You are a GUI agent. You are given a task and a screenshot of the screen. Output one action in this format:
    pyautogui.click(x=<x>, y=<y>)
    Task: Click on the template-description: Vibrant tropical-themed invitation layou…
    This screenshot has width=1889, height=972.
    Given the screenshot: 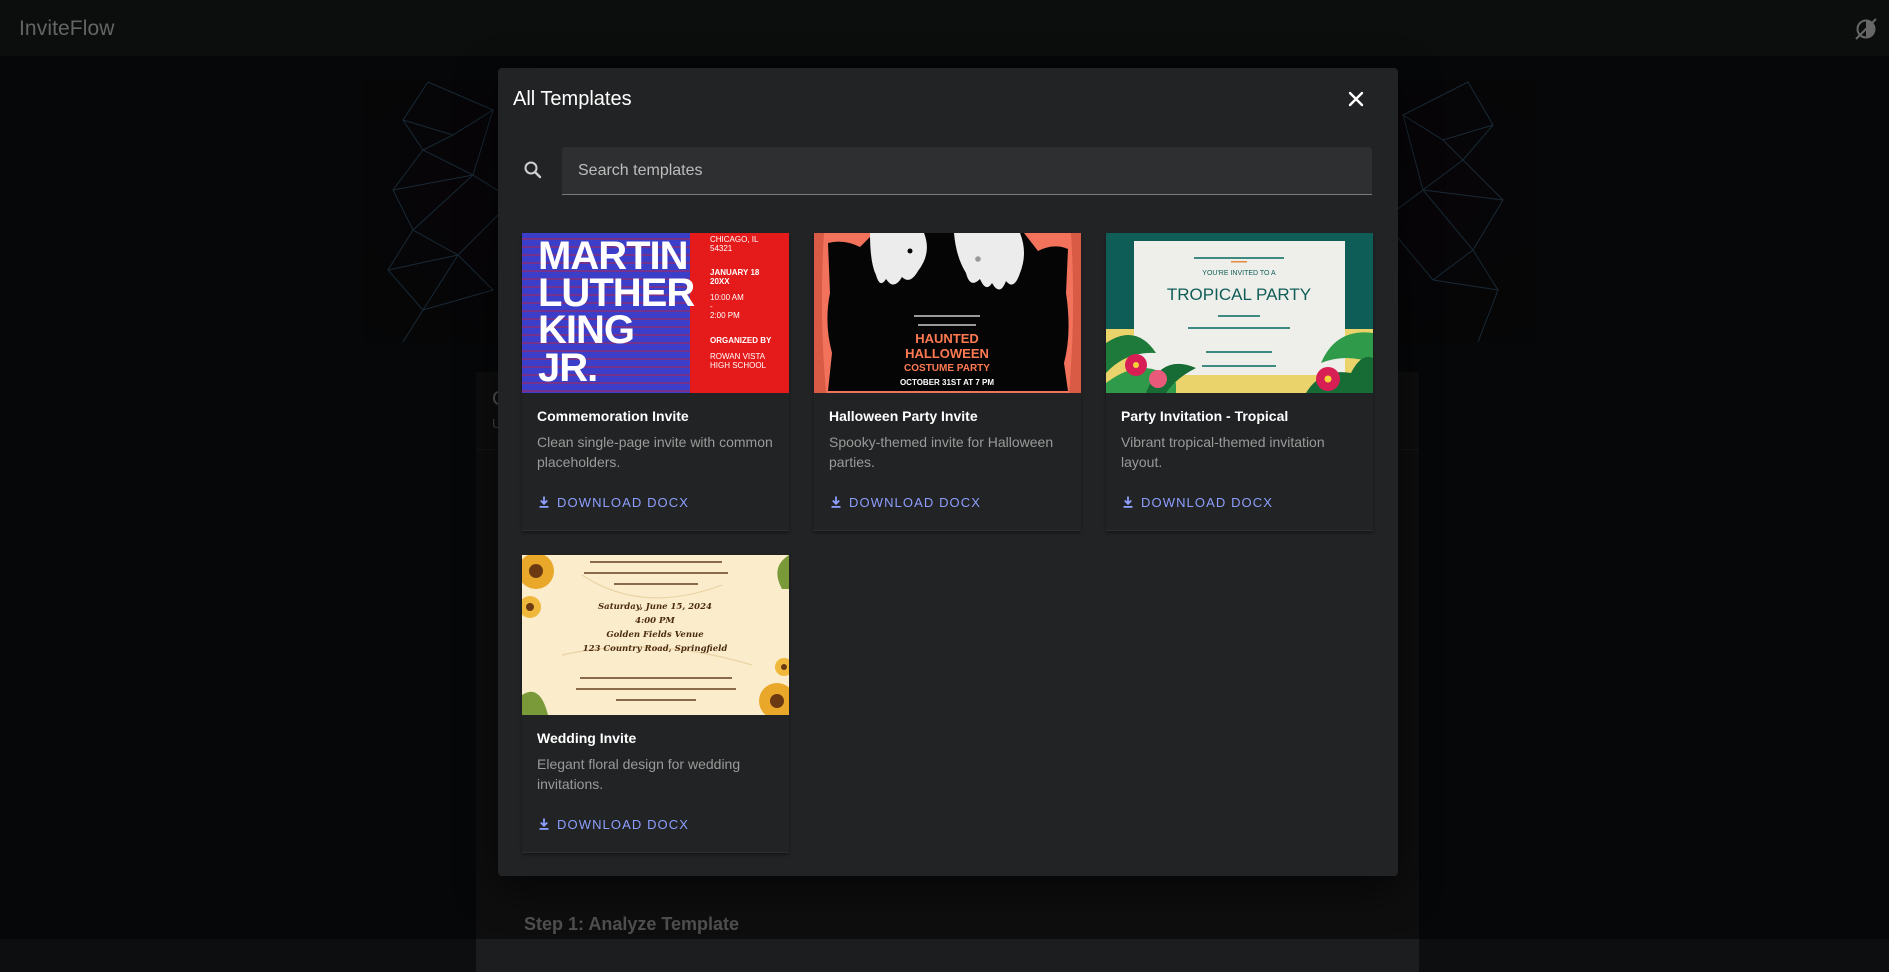 What is the action you would take?
    pyautogui.click(x=1223, y=452)
    